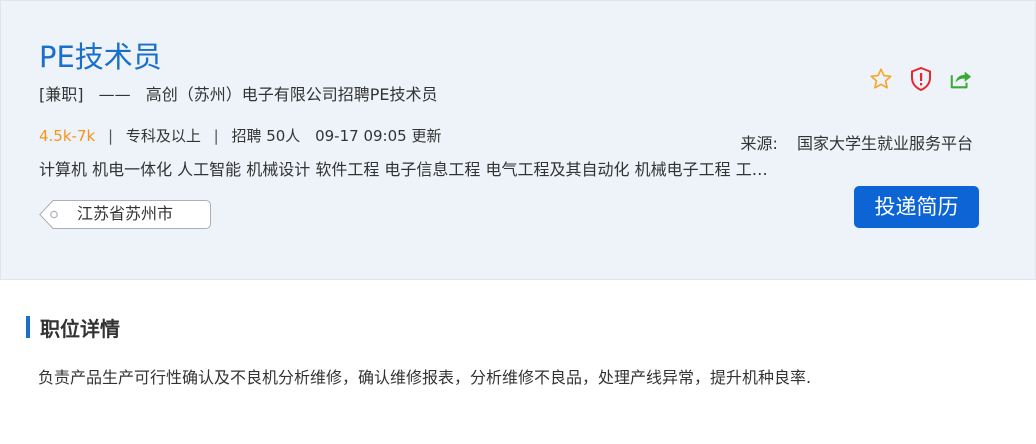 Image resolution: width=1036 pixels, height=444 pixels. What do you see at coordinates (61, 94) in the screenshot?
I see `job-type: [兼职]` at bounding box center [61, 94].